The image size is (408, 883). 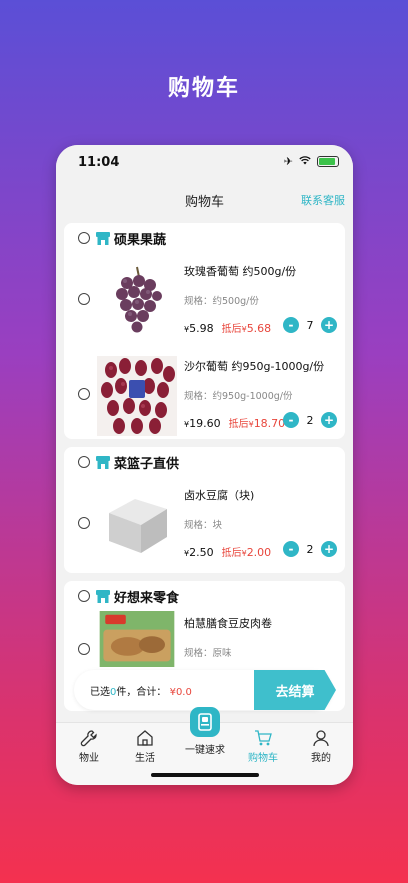 I want to click on item-price: 2.50, so click(x=201, y=552).